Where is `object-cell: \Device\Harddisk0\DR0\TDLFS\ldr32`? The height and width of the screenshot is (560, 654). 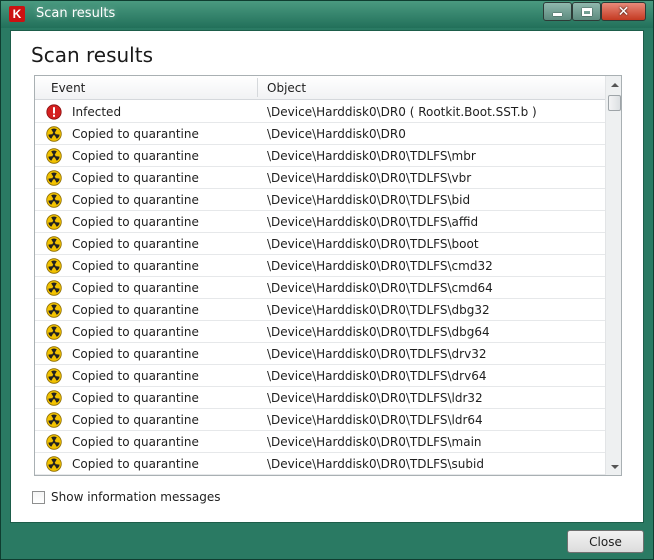 object-cell: \Device\Harddisk0\DR0\TDLFS\ldr32 is located at coordinates (375, 398).